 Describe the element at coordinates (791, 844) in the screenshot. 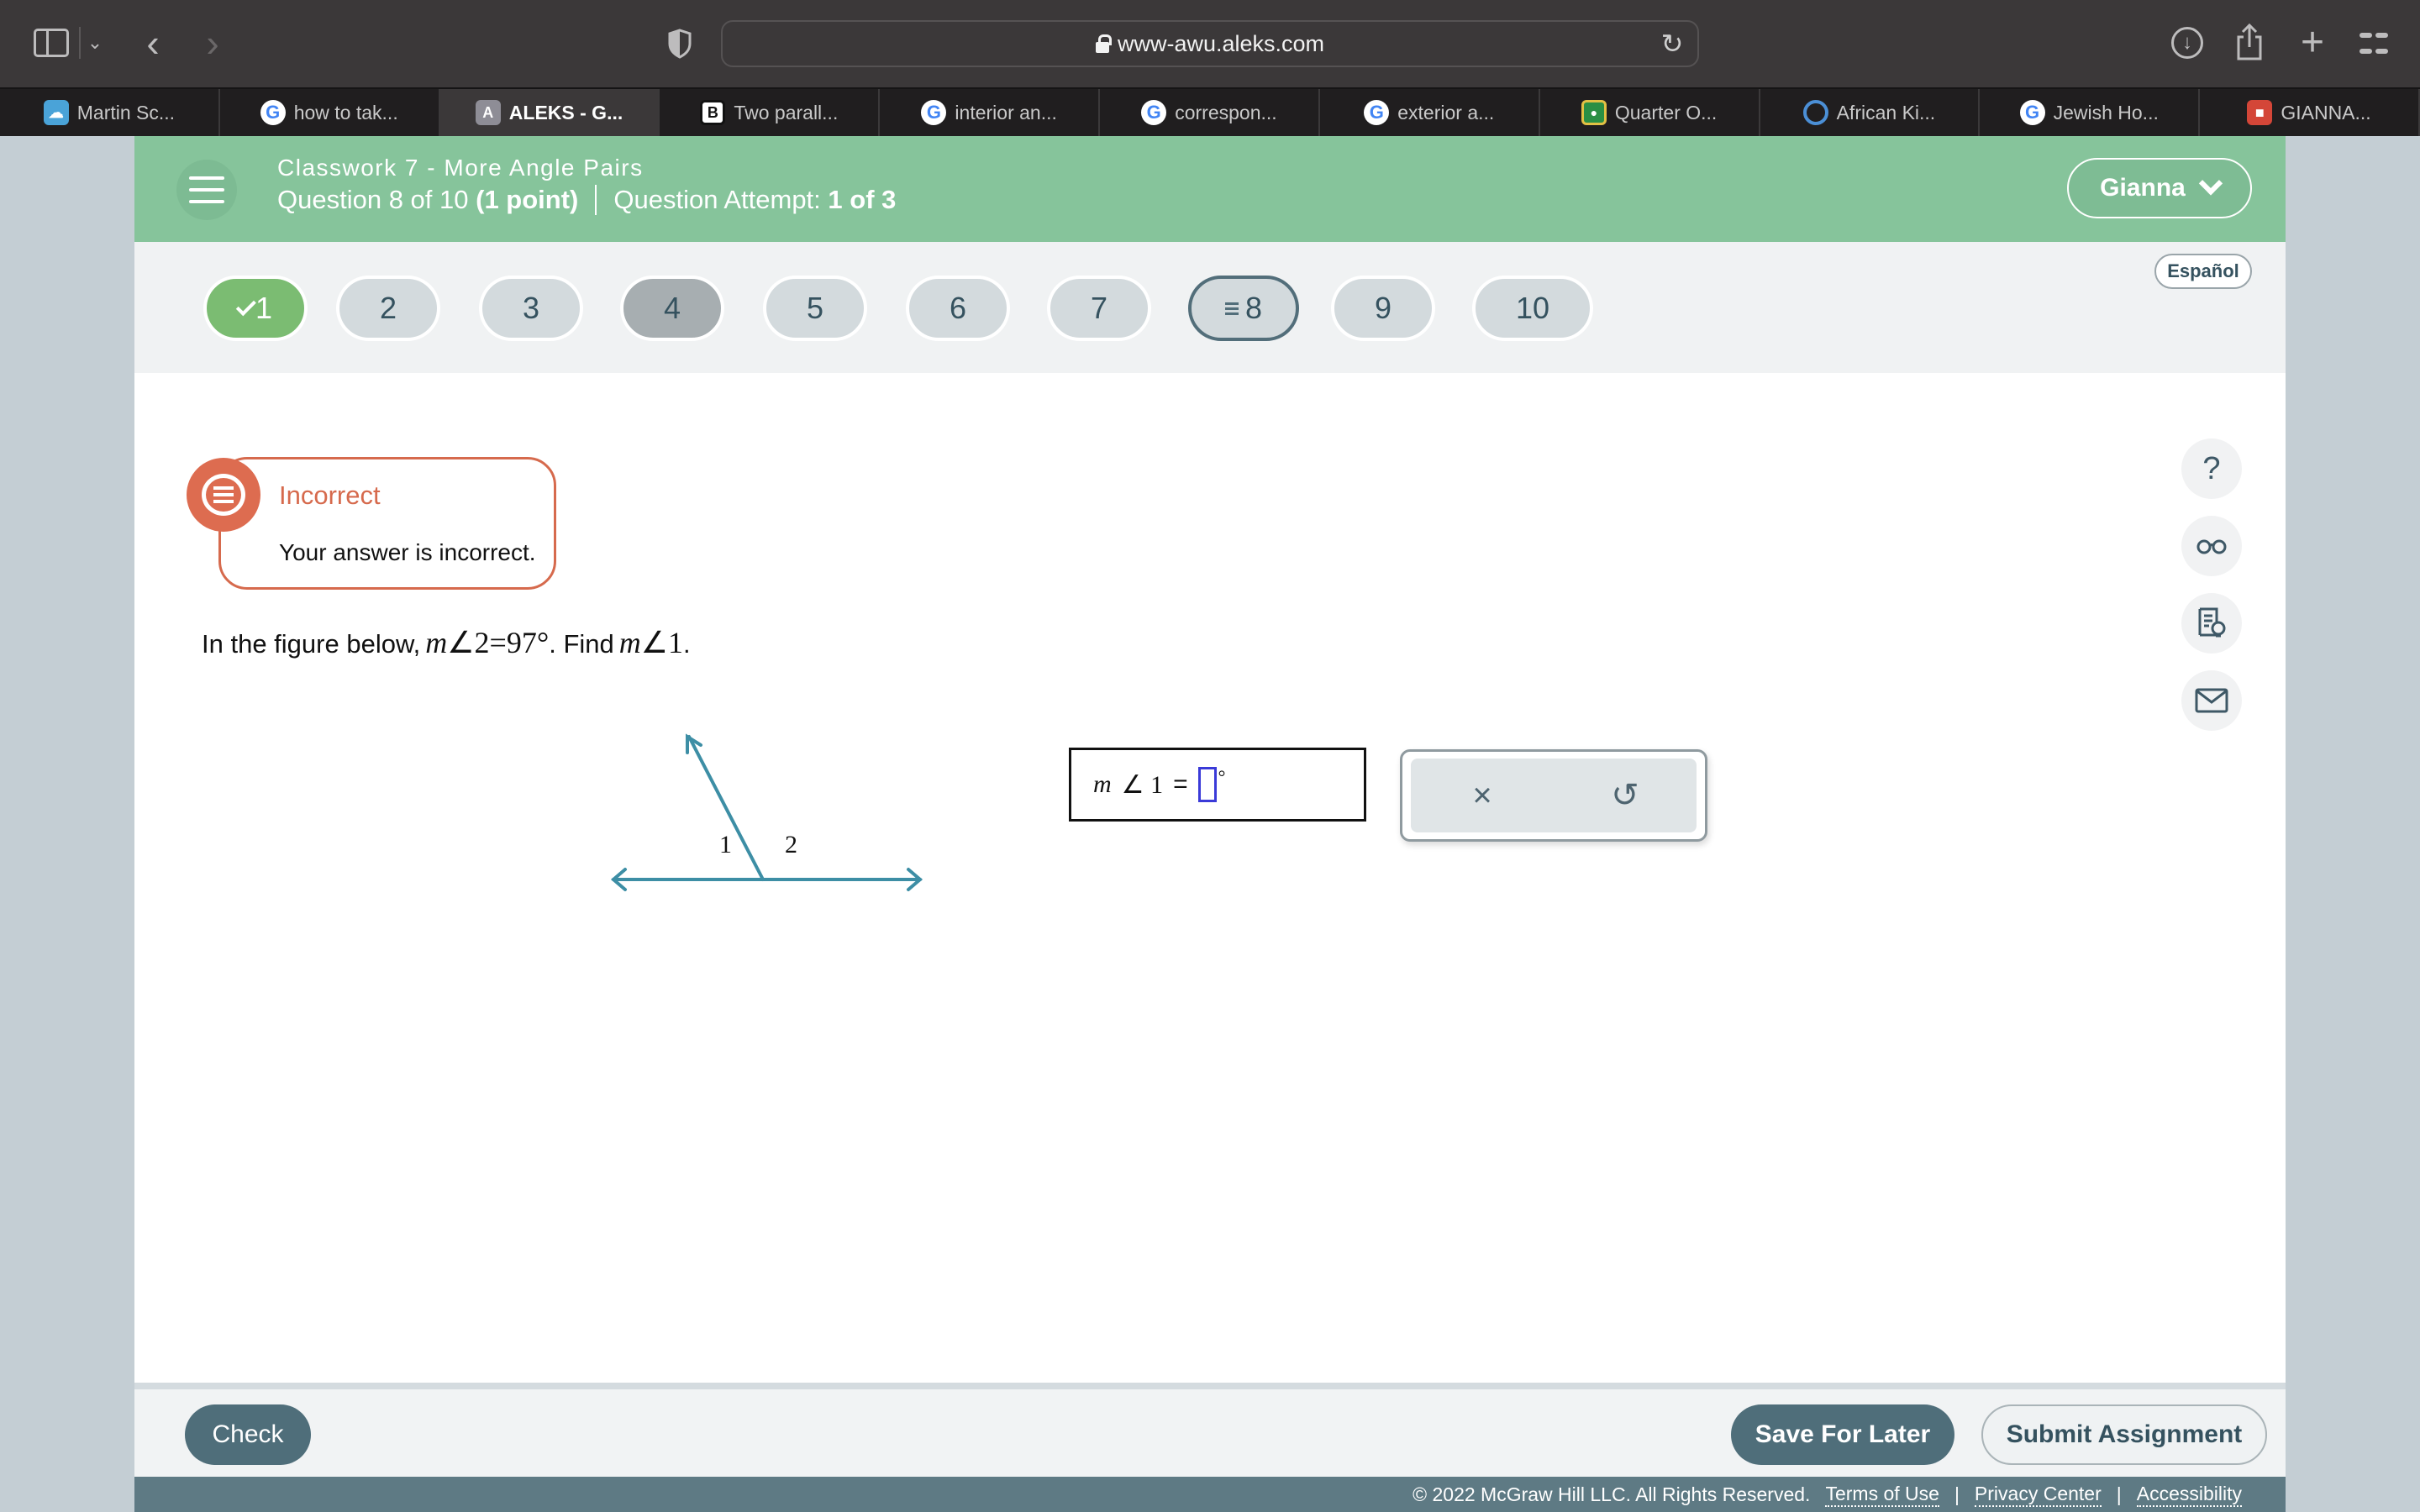

I see `angle-label-2: 2` at that location.